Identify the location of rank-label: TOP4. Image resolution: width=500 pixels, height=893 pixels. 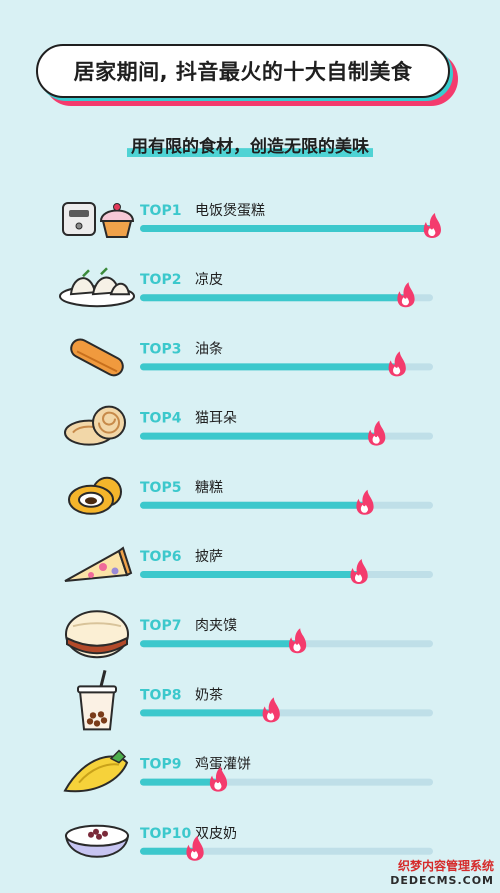
(161, 419).